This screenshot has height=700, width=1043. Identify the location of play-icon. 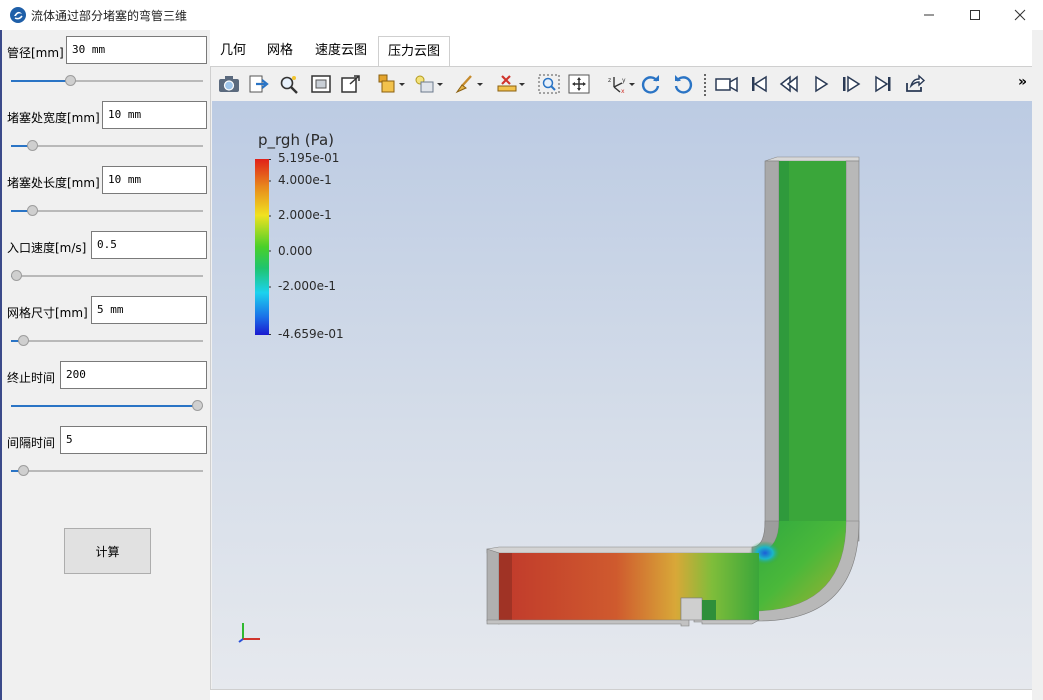
(822, 84).